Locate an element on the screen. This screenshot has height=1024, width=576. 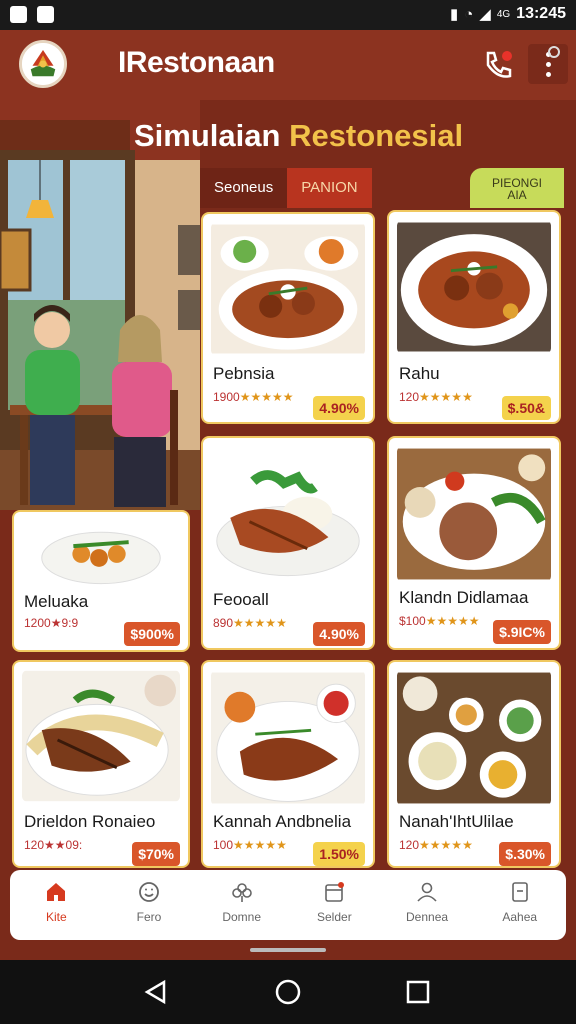
dish-rating-count: $100 is located at coordinates (412, 621).